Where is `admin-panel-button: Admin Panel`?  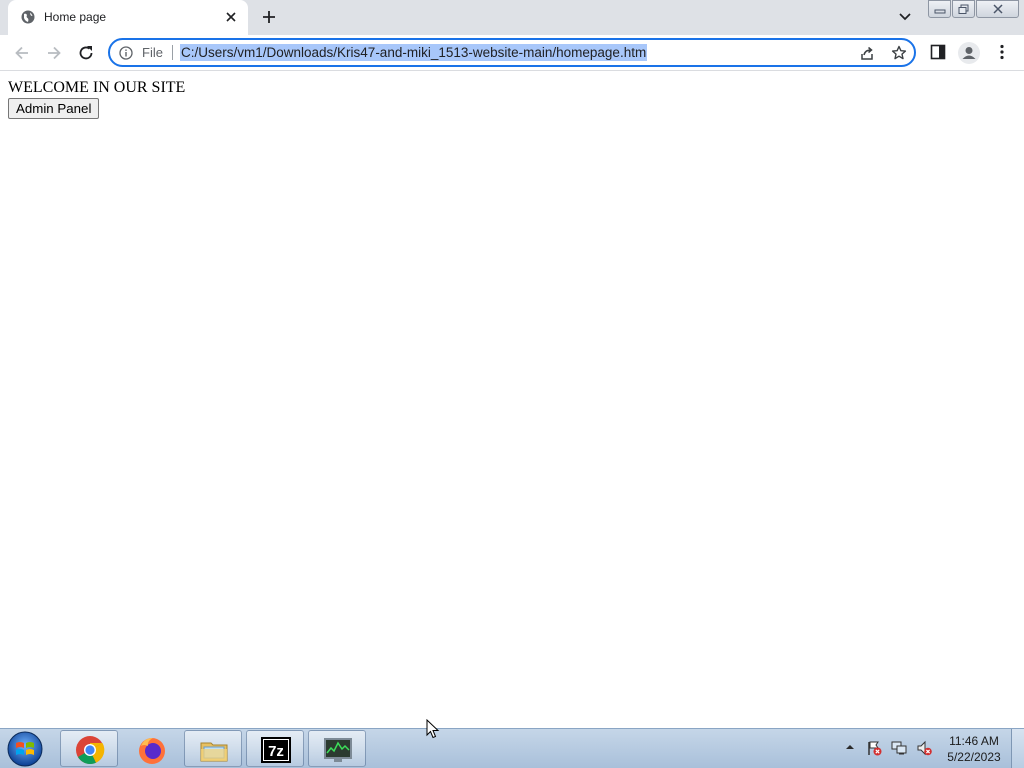 admin-panel-button: Admin Panel is located at coordinates (54, 108).